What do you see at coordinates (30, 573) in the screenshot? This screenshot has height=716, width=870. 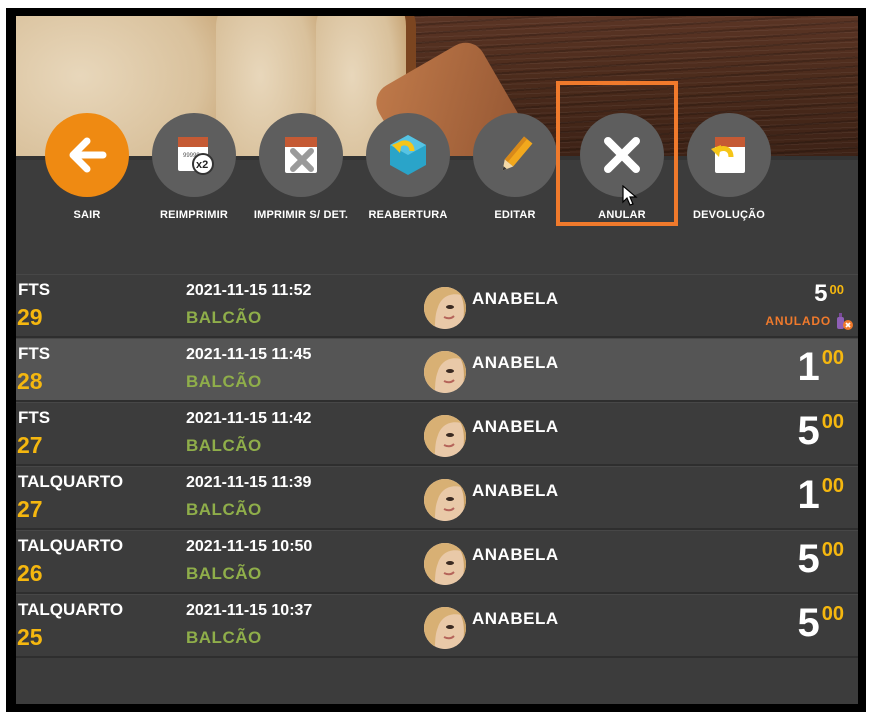 I see `document-number: 26` at bounding box center [30, 573].